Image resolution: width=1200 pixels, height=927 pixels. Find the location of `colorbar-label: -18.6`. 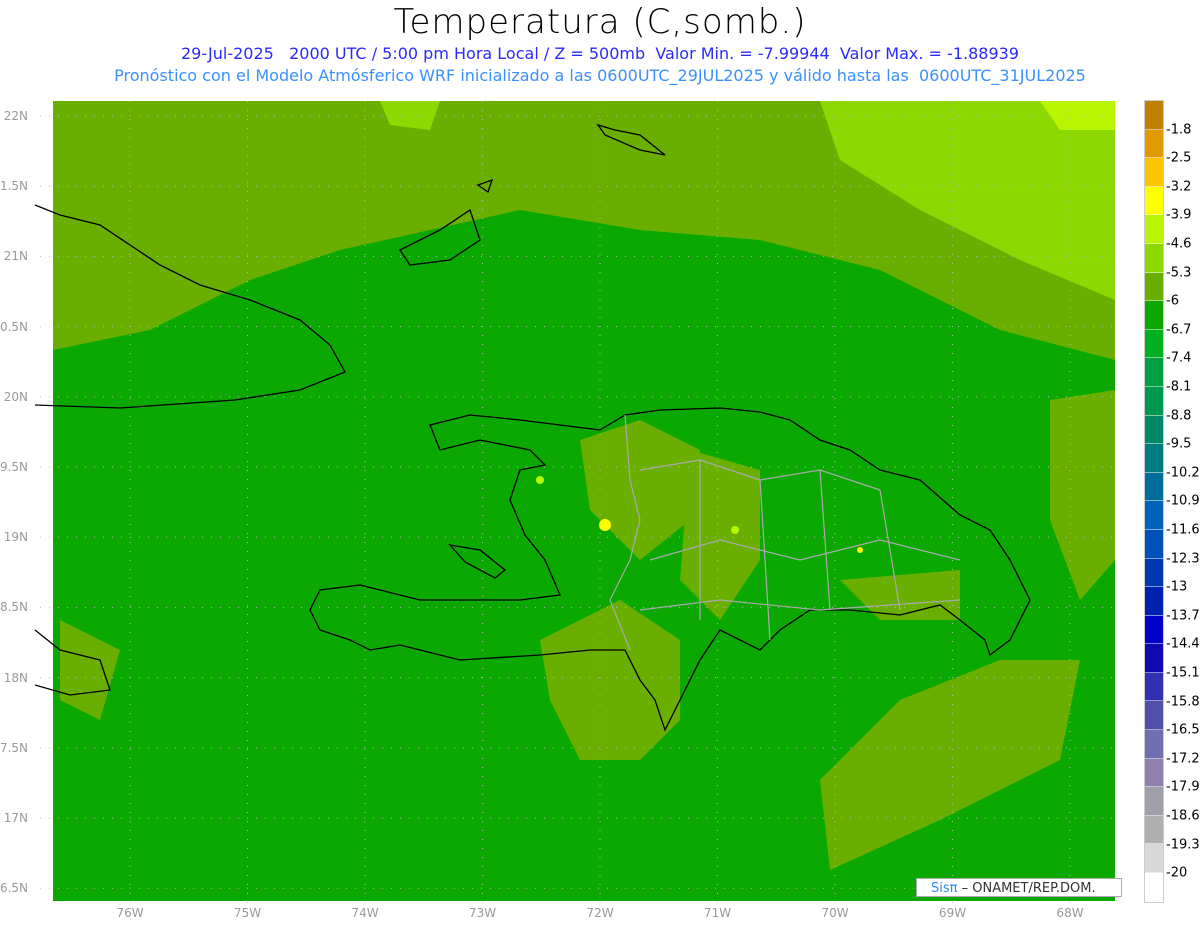

colorbar-label: -18.6 is located at coordinates (1183, 816).